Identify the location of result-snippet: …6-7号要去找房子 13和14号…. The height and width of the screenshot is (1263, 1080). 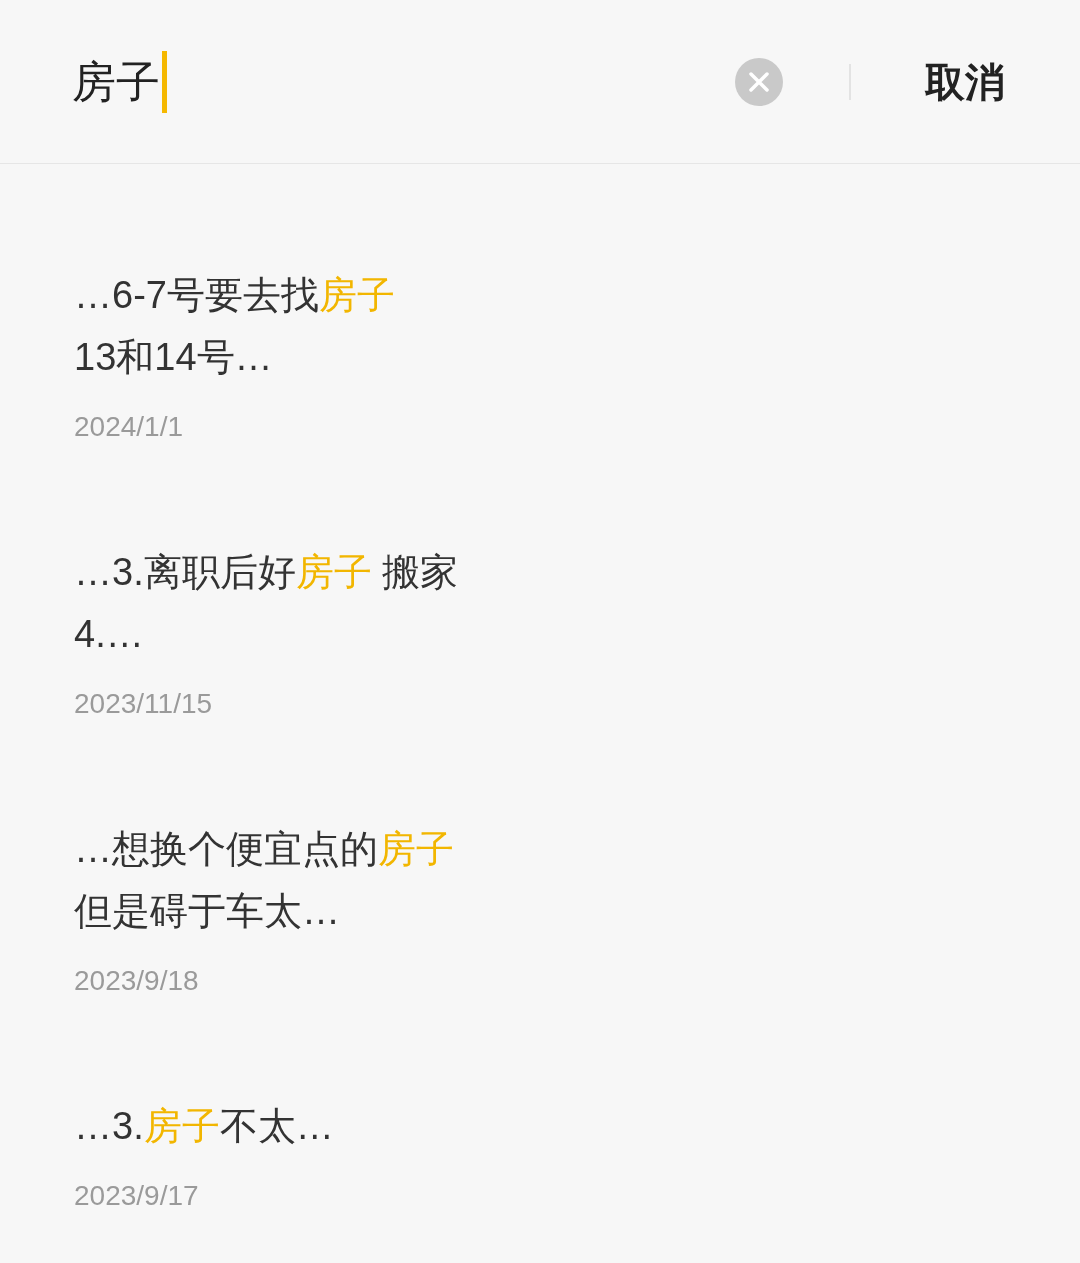
(540, 326).